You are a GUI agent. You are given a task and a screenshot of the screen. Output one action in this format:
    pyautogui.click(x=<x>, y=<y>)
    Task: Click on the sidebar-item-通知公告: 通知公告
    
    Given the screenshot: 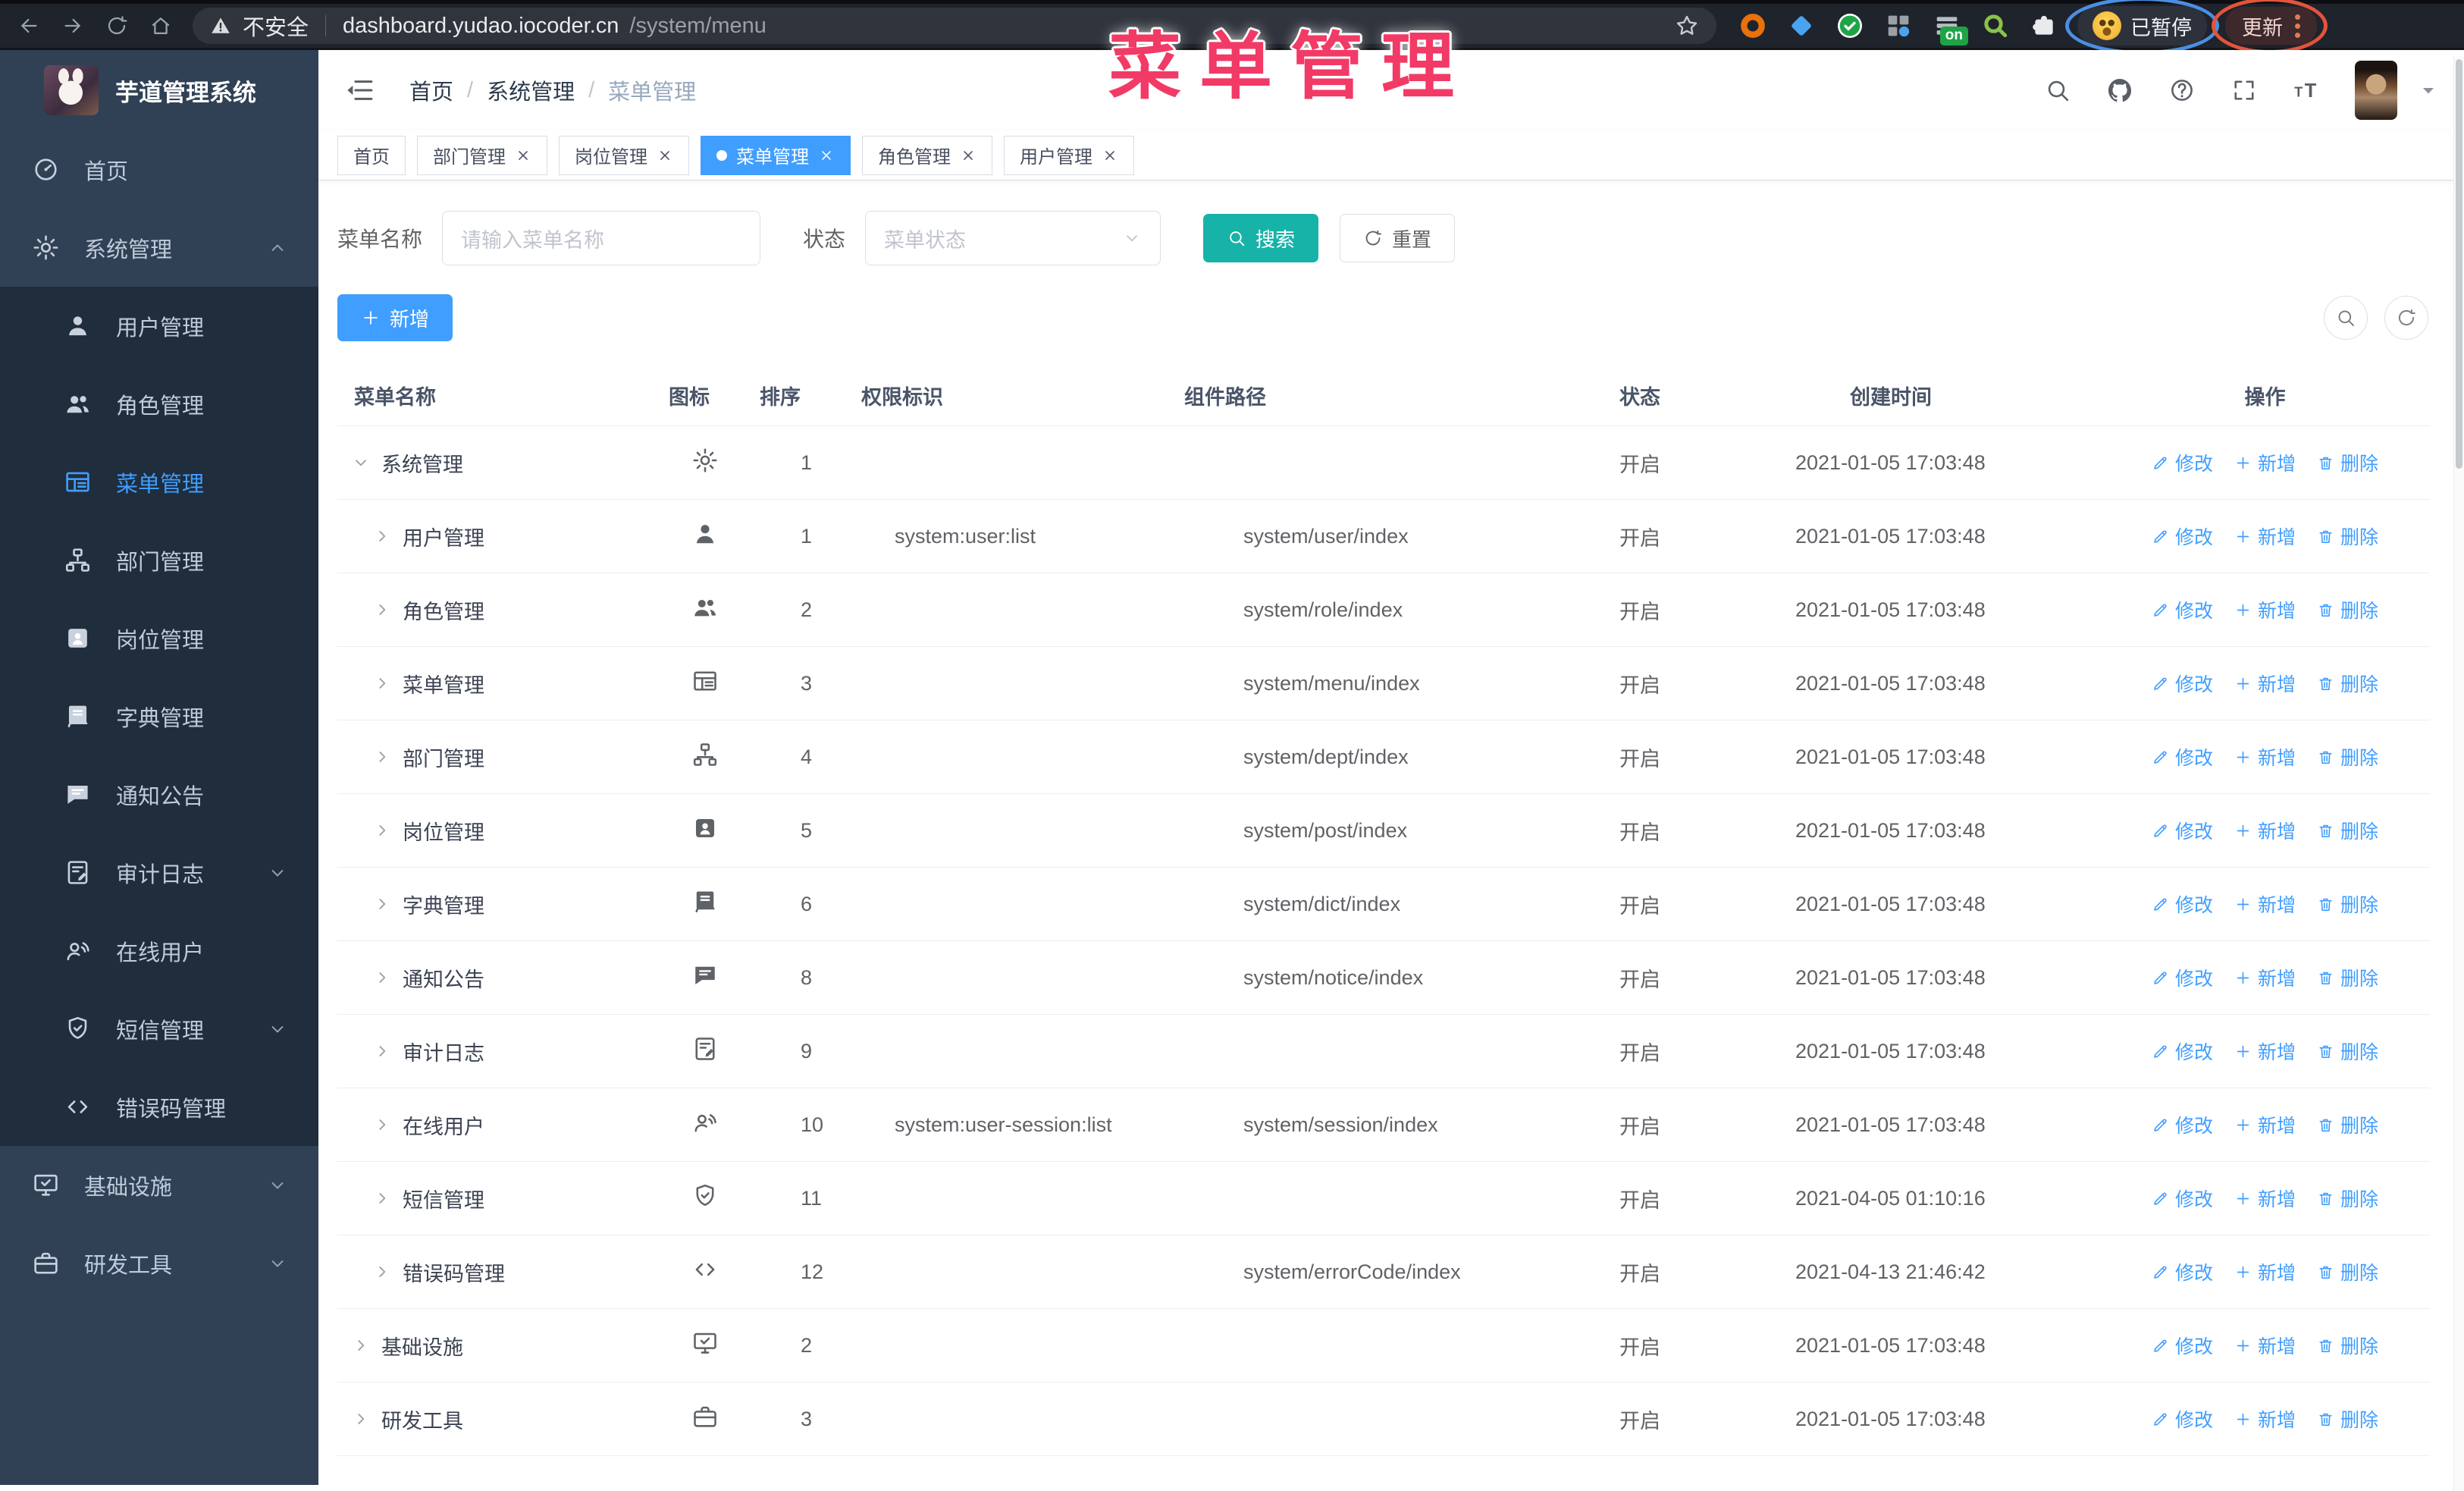 What is the action you would take?
    pyautogui.click(x=159, y=794)
    